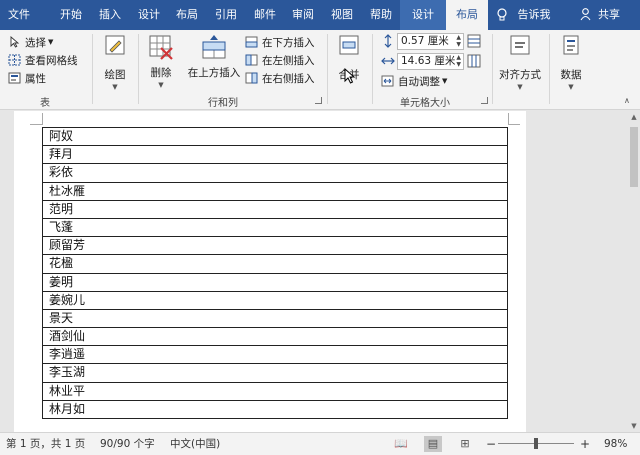  What do you see at coordinates (467, 15) in the screenshot?
I see `tab-table-layout: 布局` at bounding box center [467, 15].